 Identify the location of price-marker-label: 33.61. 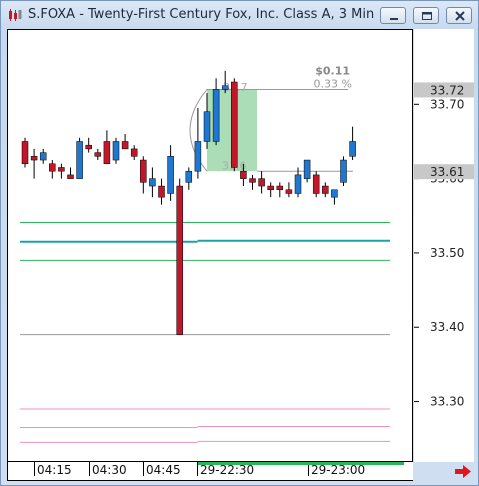
(447, 172).